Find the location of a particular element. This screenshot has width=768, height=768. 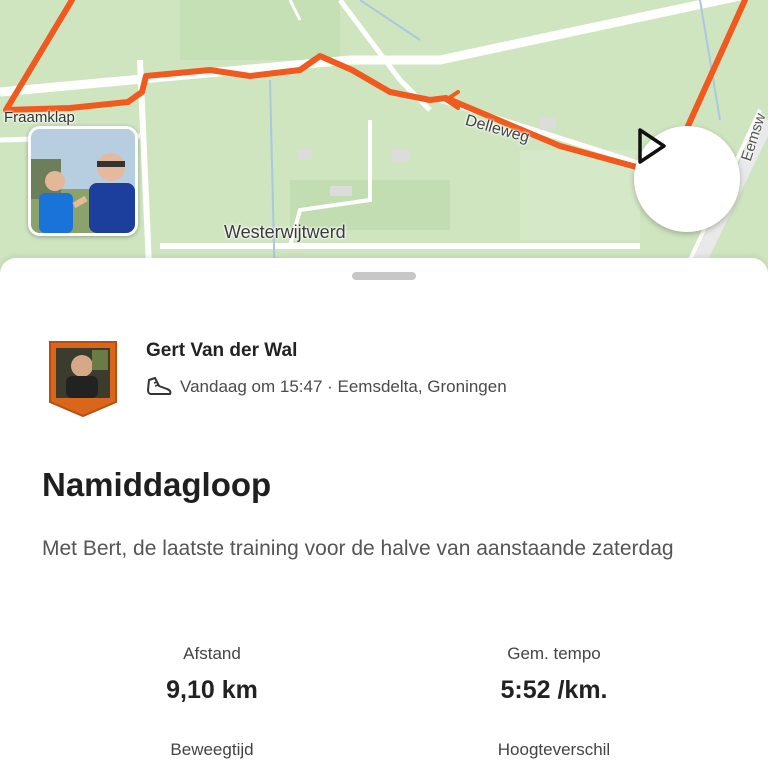

activity-meta: Vandaag om 15:47 · Eemsdelta, Groningen is located at coordinates (326, 387).